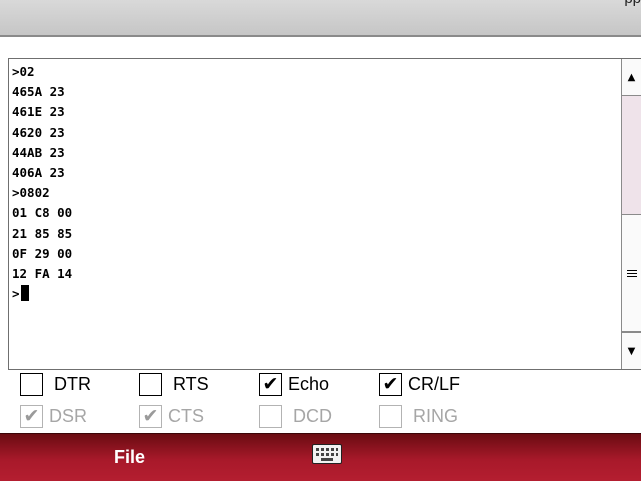 This screenshot has height=481, width=641. I want to click on dcd-indicator: DCD, so click(295, 416).